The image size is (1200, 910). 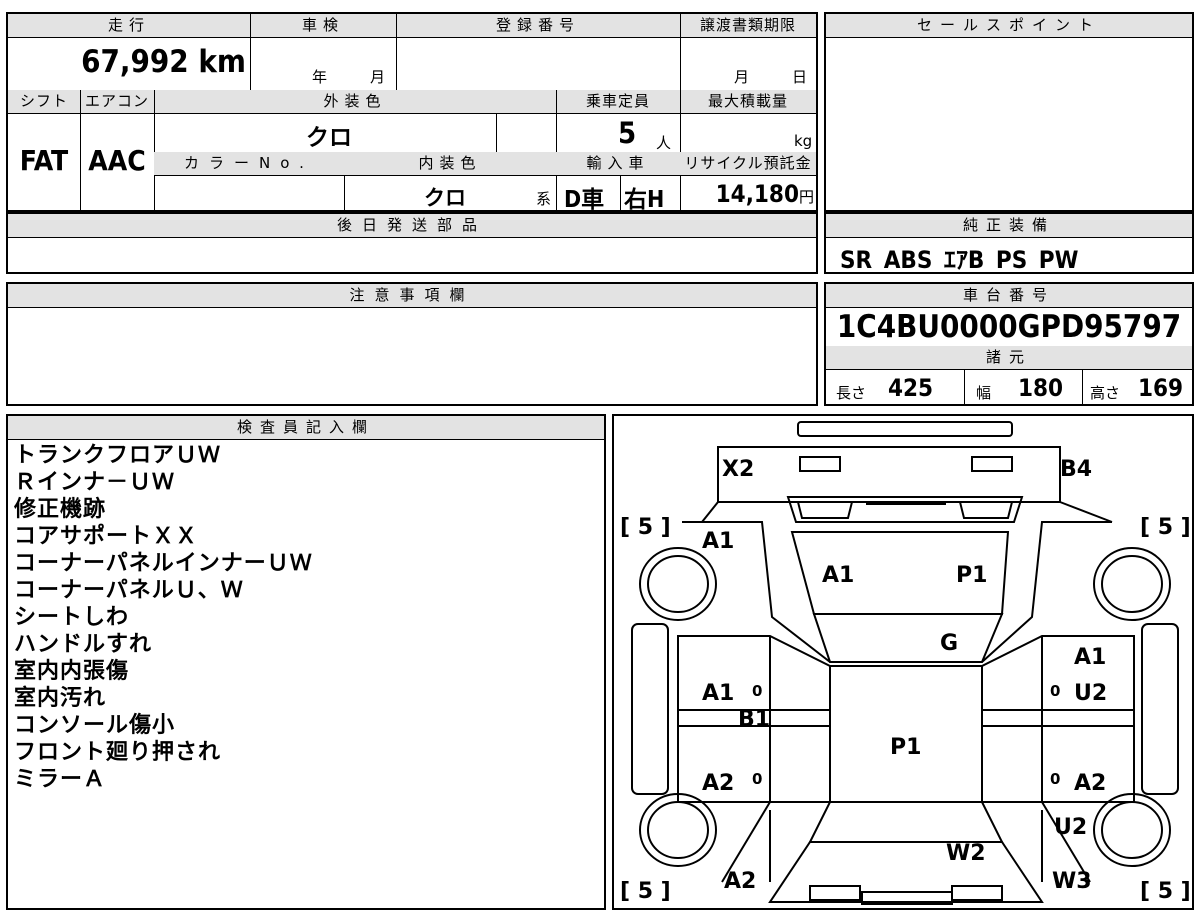 What do you see at coordinates (984, 393) in the screenshot?
I see `width-label: 幅` at bounding box center [984, 393].